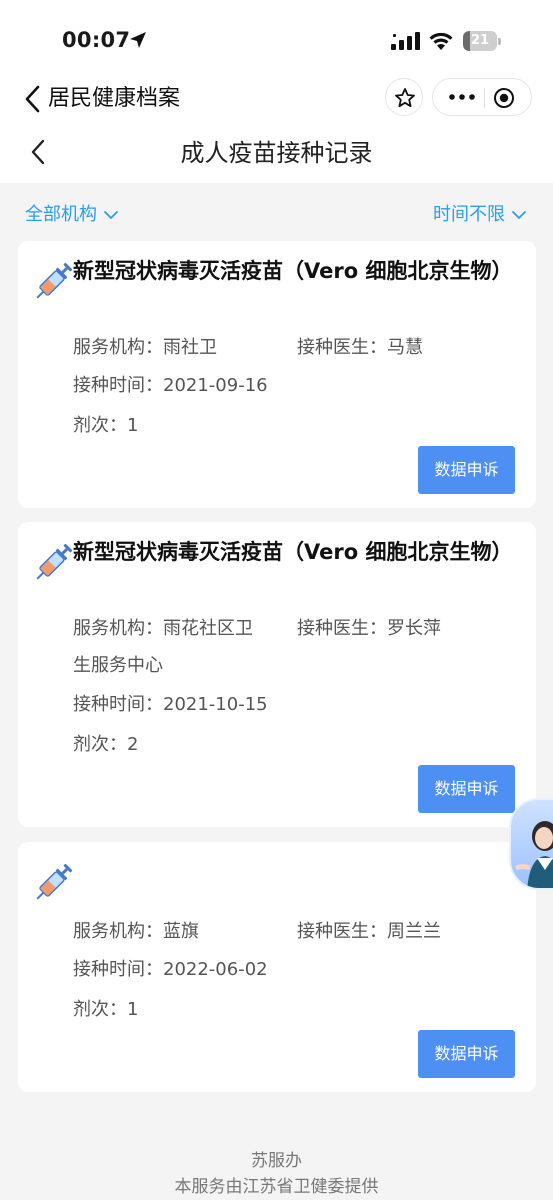 The width and height of the screenshot is (553, 1200). I want to click on battery-icon: 21, so click(482, 41).